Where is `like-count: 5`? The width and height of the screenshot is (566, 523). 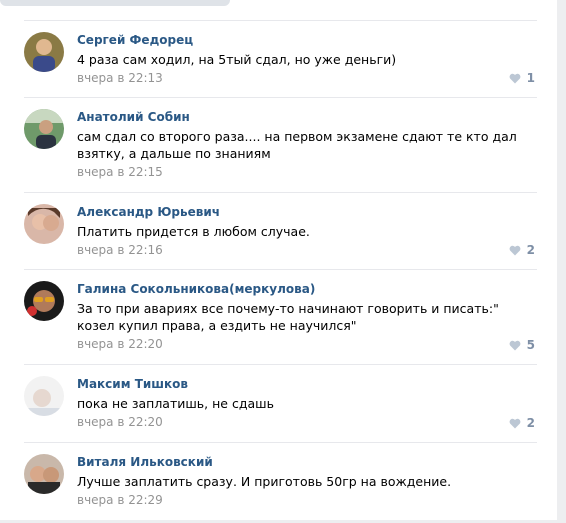
like-count: 5 is located at coordinates (530, 345).